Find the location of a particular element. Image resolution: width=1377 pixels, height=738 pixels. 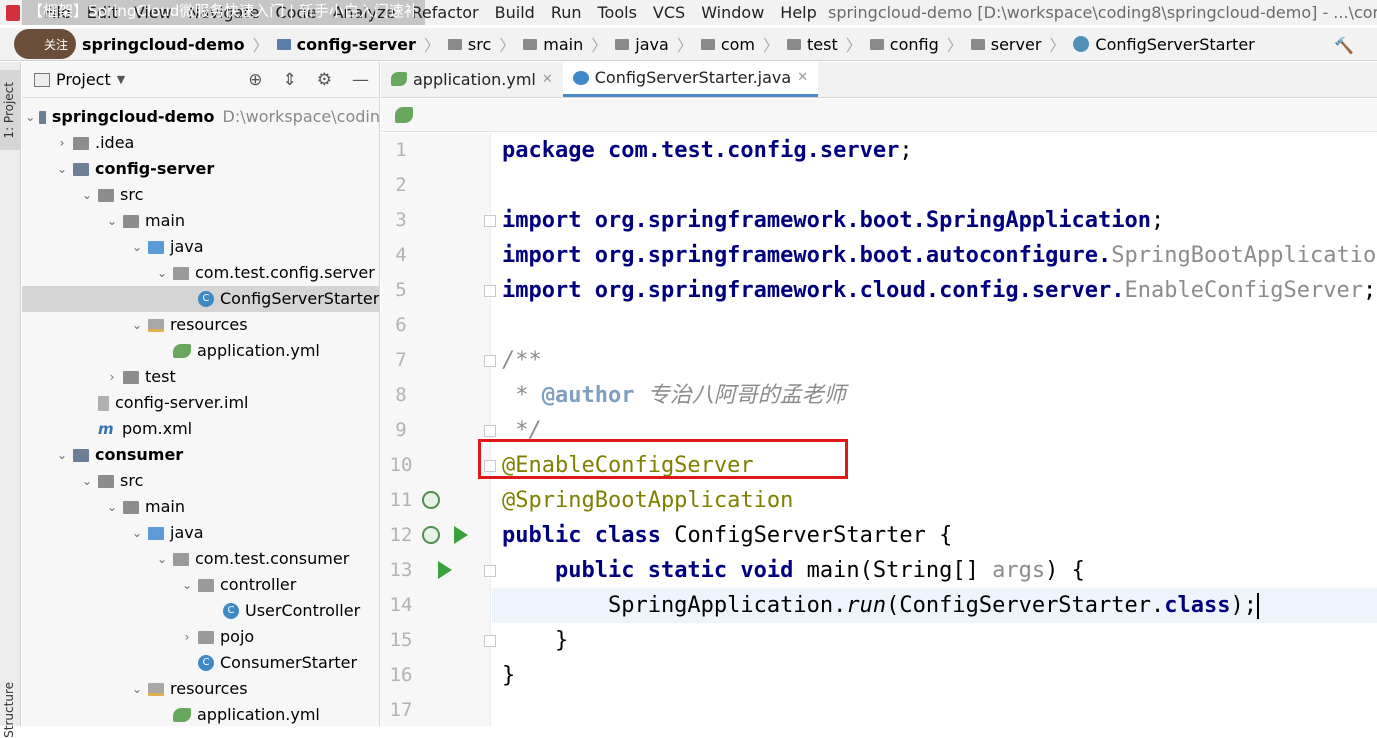

java-class-icon is located at coordinates (1081, 44).